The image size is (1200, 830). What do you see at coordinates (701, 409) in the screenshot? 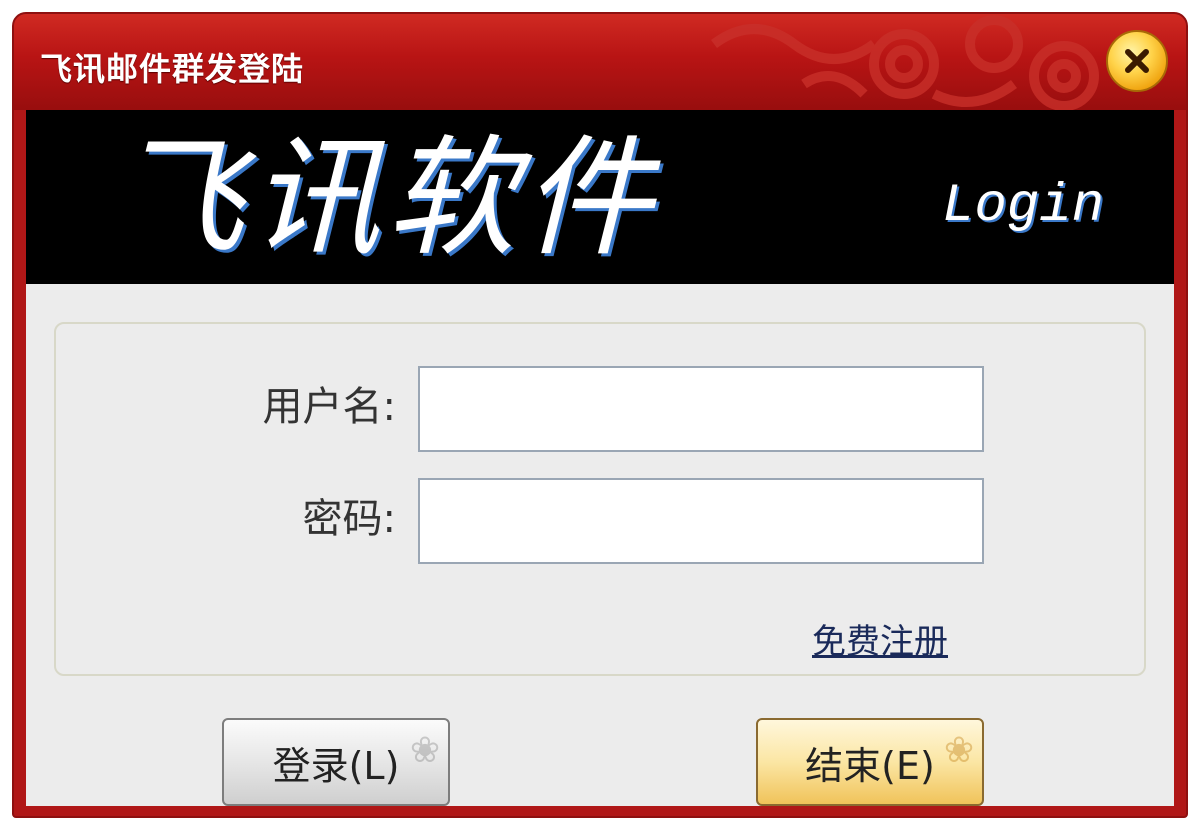
I see `username-input` at bounding box center [701, 409].